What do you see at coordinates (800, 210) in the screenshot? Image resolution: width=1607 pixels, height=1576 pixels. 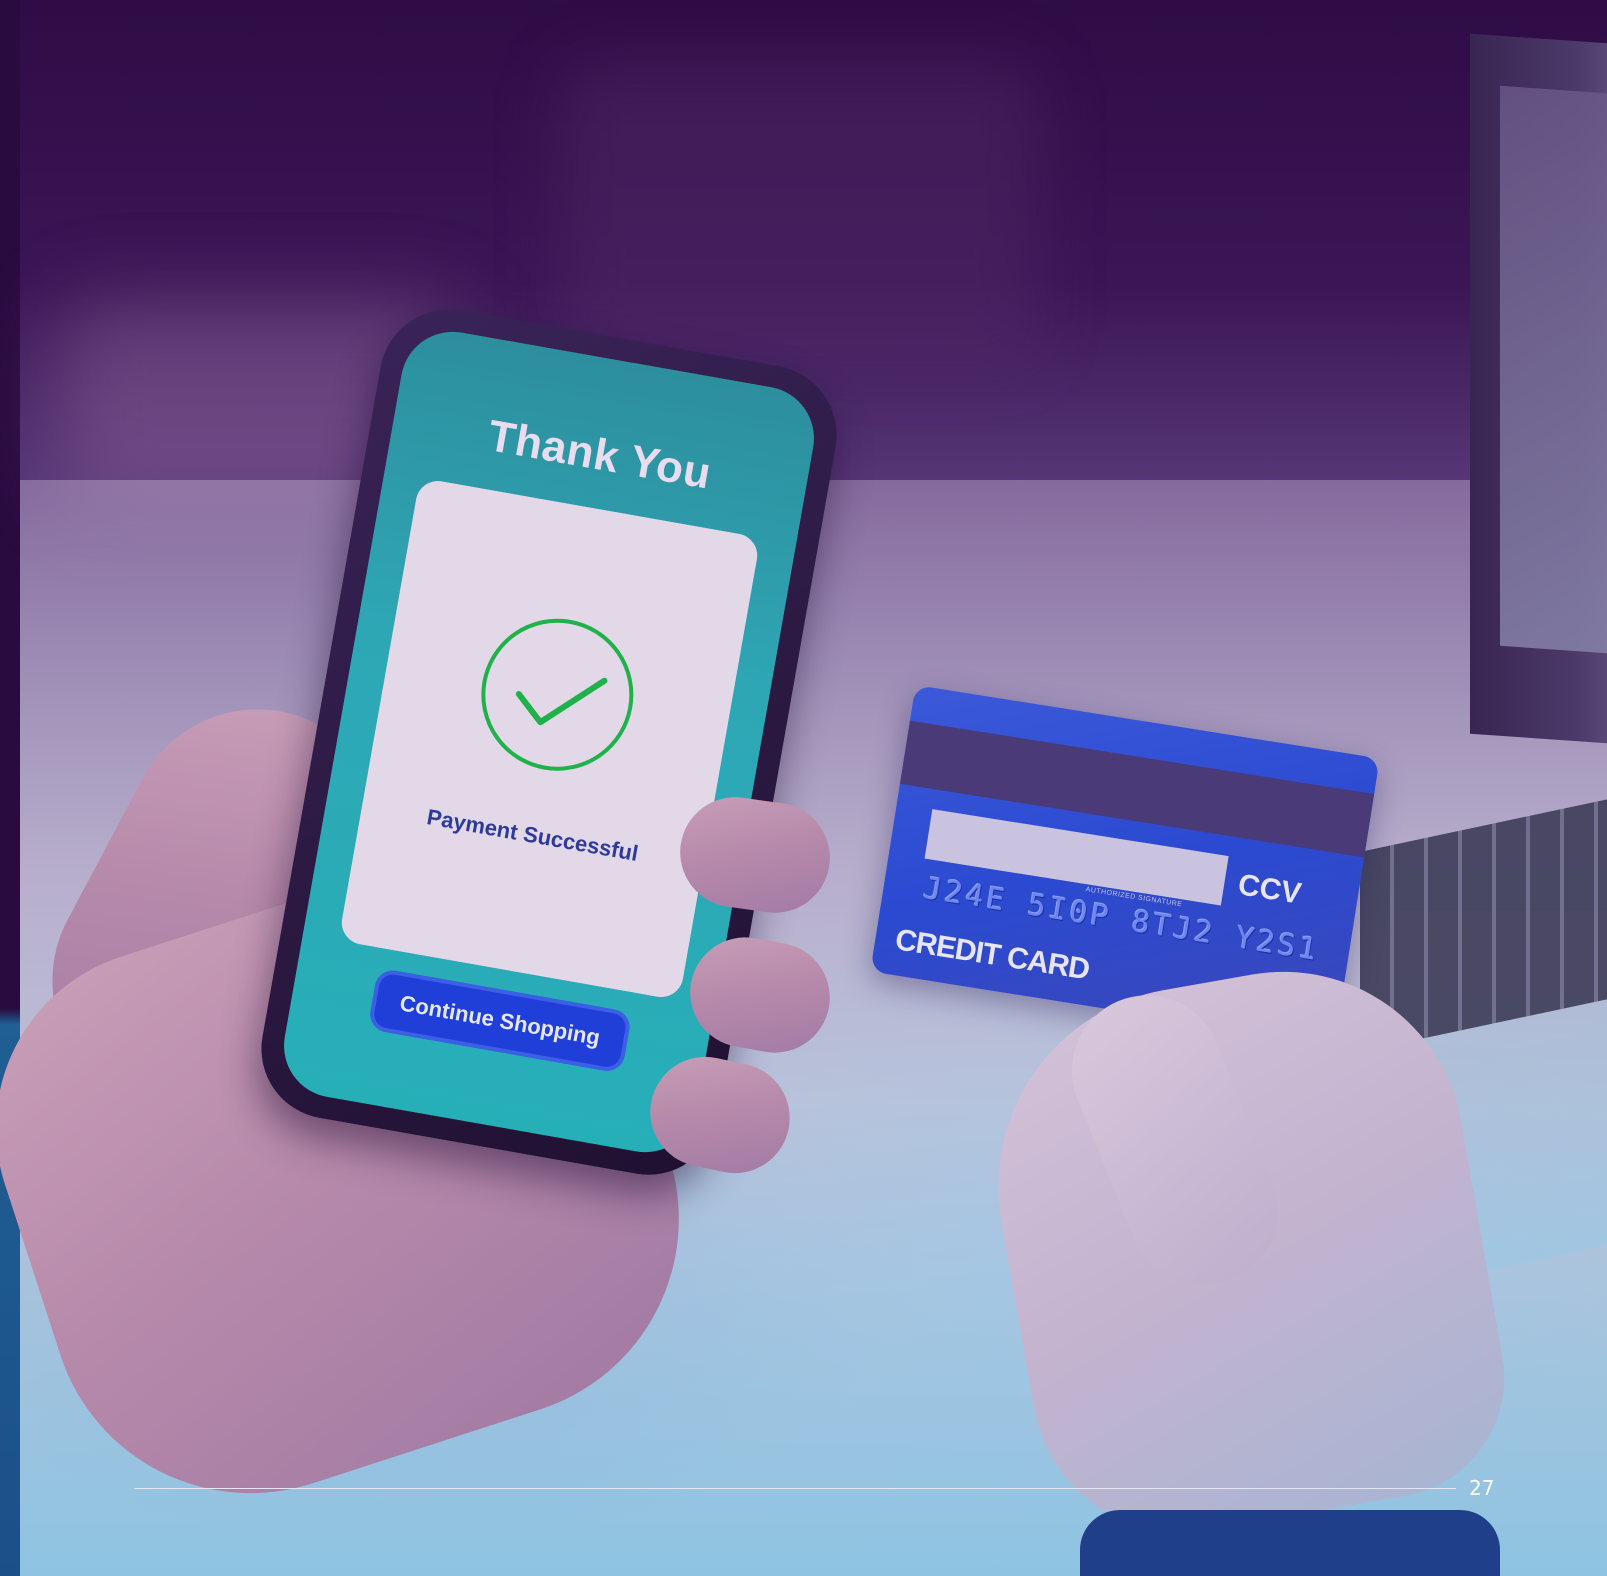 I see `background-blur` at bounding box center [800, 210].